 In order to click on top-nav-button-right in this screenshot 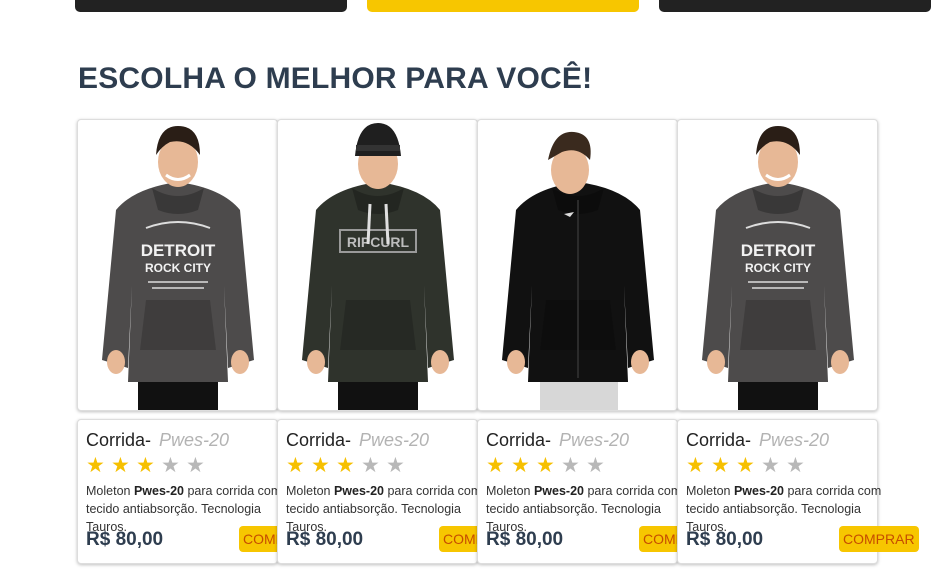, I will do `click(795, 6)`.